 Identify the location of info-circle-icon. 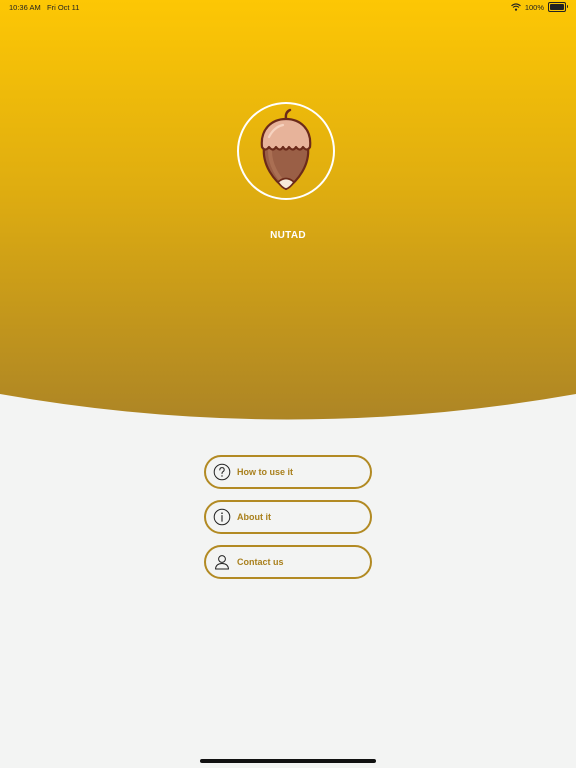
(222, 517).